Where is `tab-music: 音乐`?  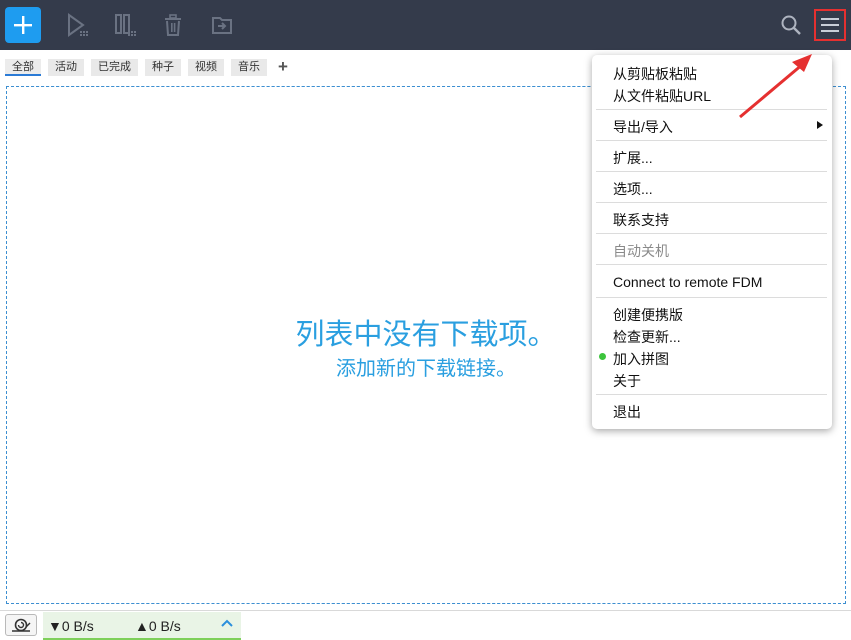 tab-music: 音乐 is located at coordinates (249, 67).